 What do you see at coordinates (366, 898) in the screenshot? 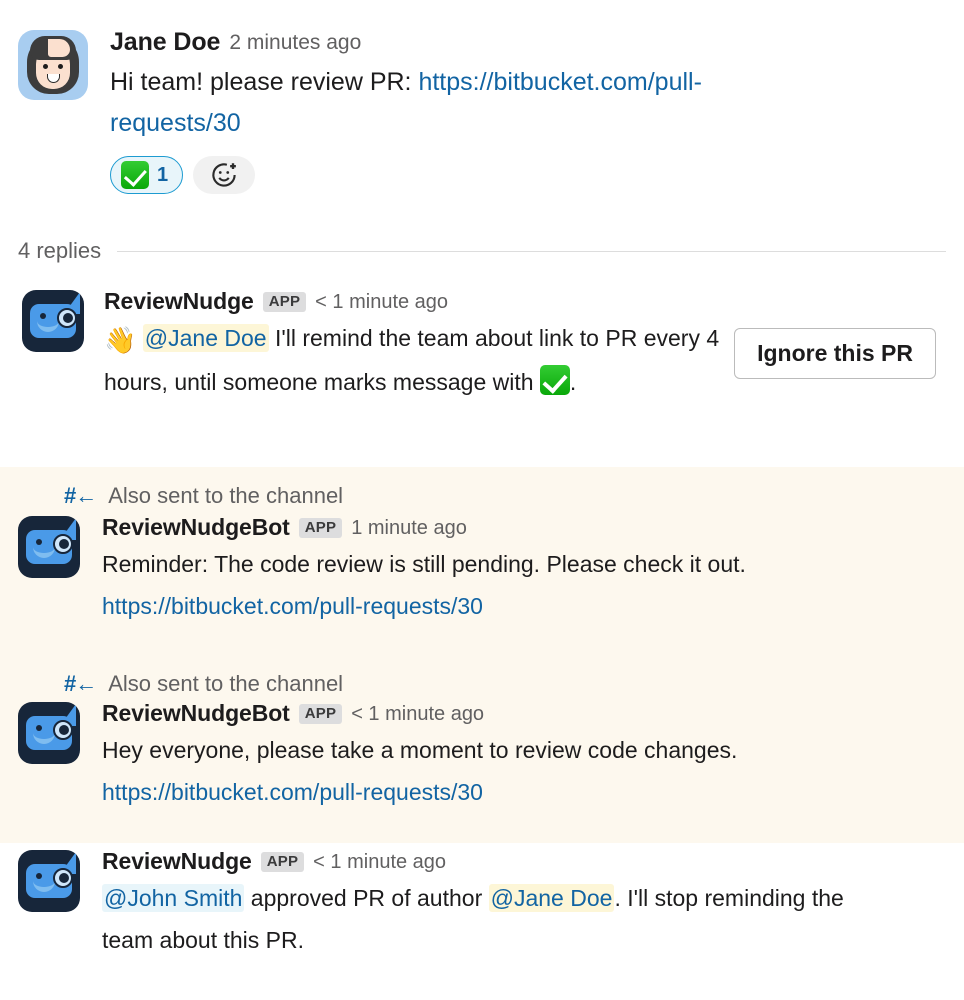
I see `message-text-segment: approved PR of author` at bounding box center [366, 898].